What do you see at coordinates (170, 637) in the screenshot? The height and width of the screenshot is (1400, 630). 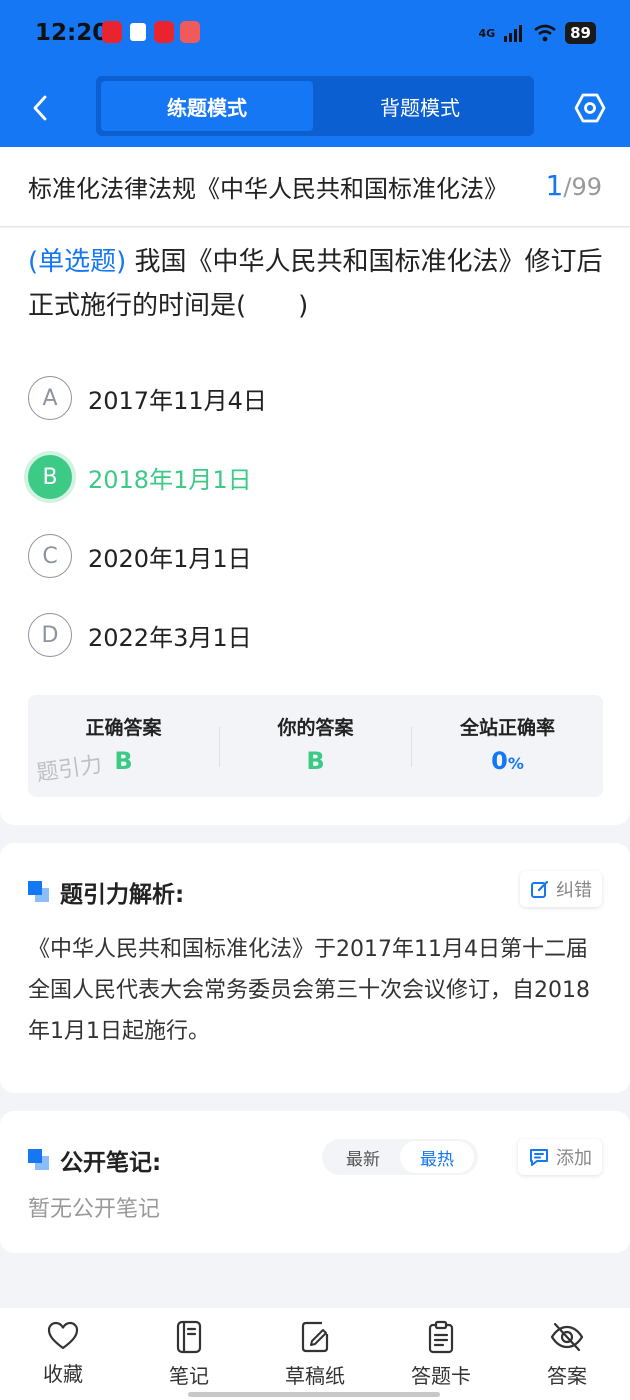 I see `option-text: 2022年3月1日` at bounding box center [170, 637].